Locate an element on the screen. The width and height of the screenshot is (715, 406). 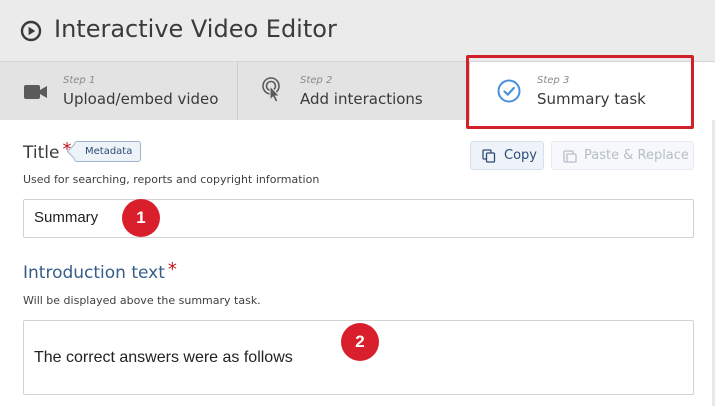
copy-icon is located at coordinates (489, 156).